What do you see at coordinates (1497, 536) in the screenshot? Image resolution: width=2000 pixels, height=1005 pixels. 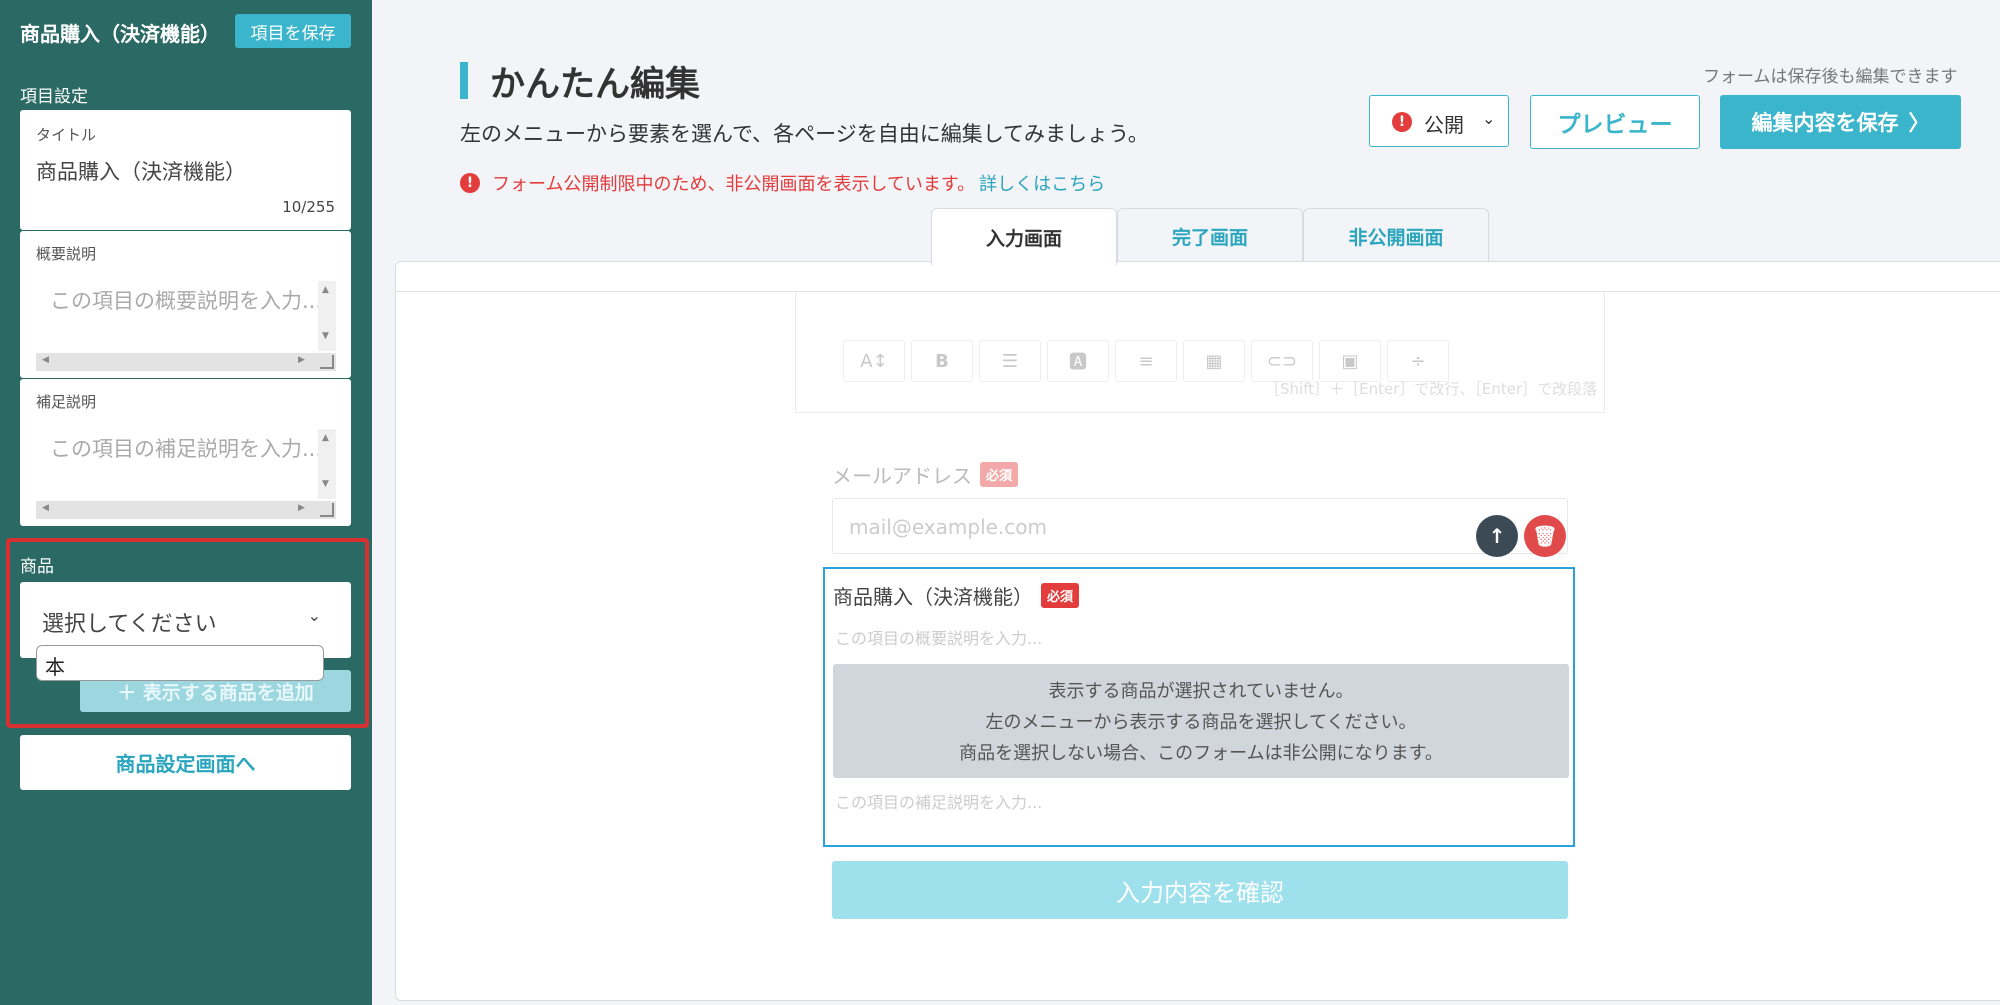 I see `move-up-icon: ↑` at bounding box center [1497, 536].